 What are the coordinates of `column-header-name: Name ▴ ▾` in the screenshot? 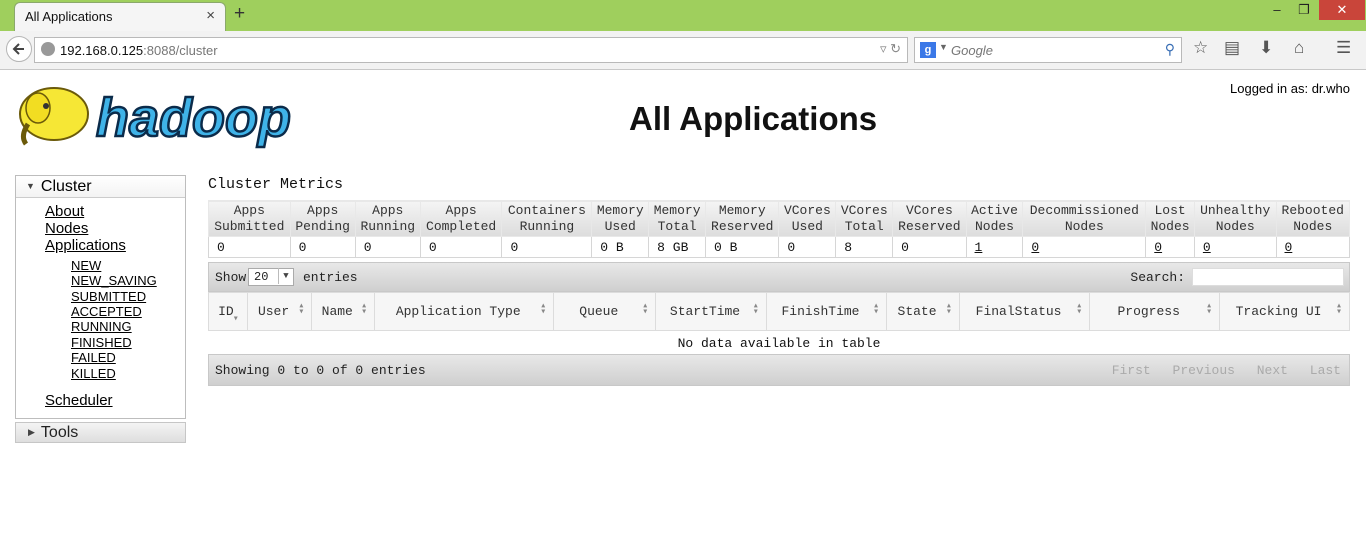 It's located at (343, 311).